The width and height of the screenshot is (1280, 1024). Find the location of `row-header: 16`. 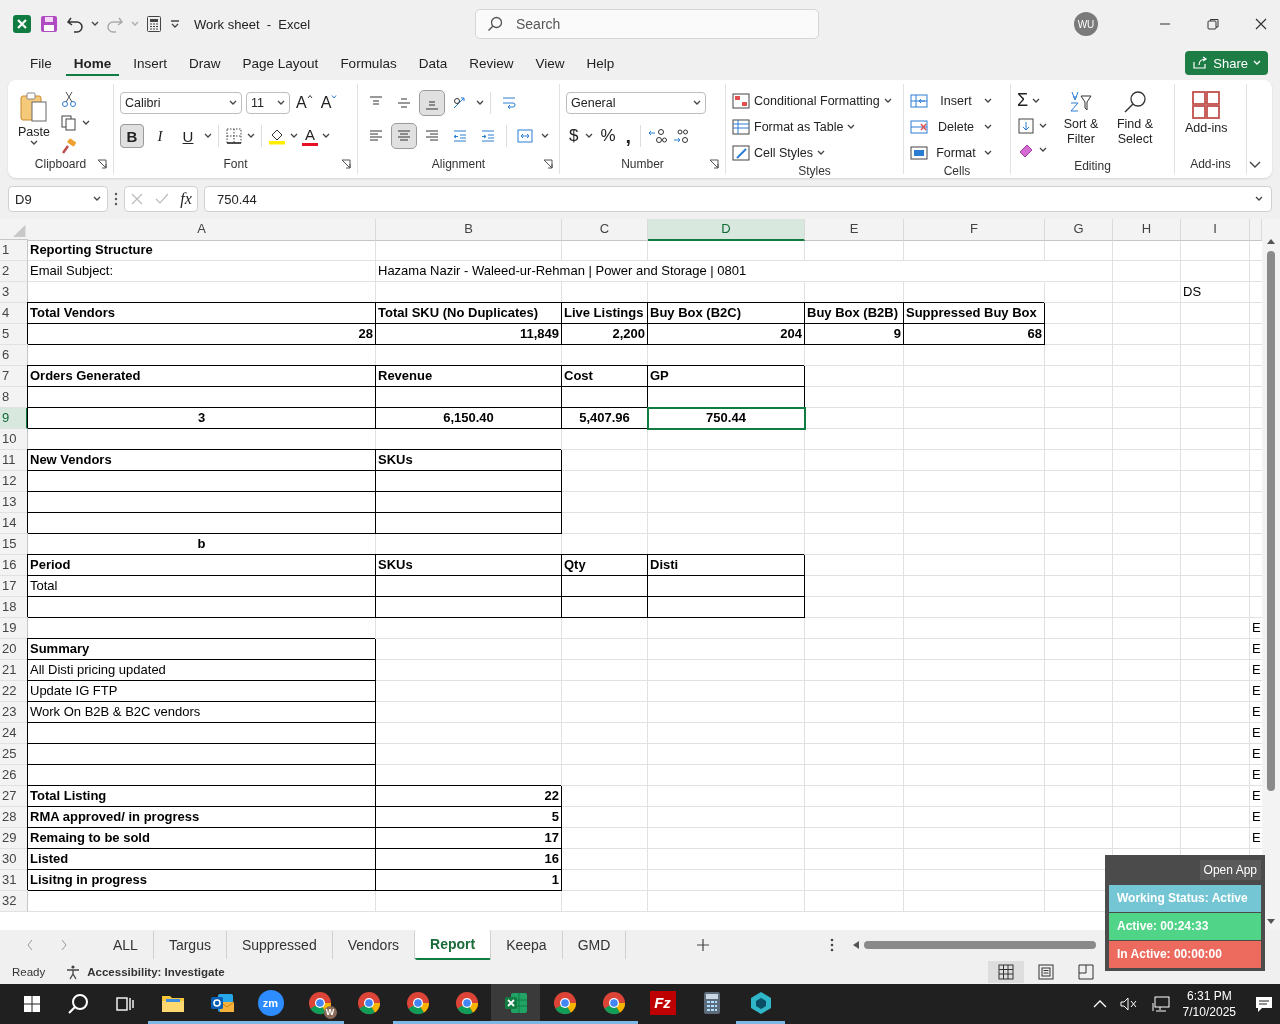

row-header: 16 is located at coordinates (14, 565).